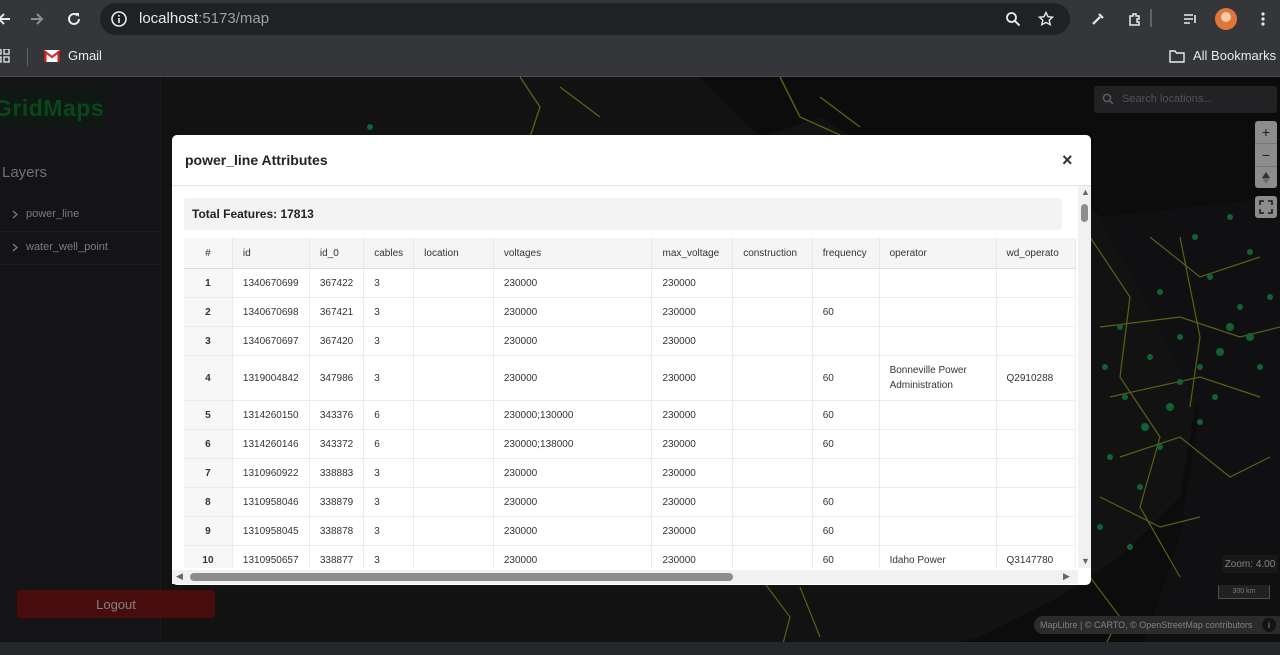 Image resolution: width=1280 pixels, height=655 pixels. What do you see at coordinates (692, 253) in the screenshot?
I see `column-header: max_voltage` at bounding box center [692, 253].